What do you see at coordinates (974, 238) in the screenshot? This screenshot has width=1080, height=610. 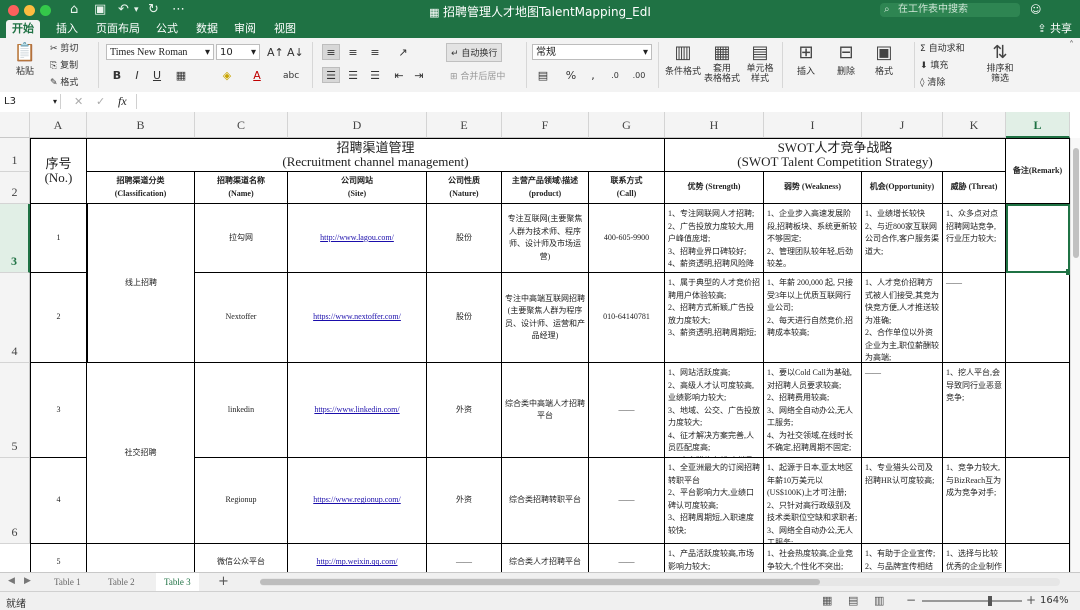 I see `swot-threat: 1、众多点对点招聘网站竞争,行业压力较大;` at bounding box center [974, 238].